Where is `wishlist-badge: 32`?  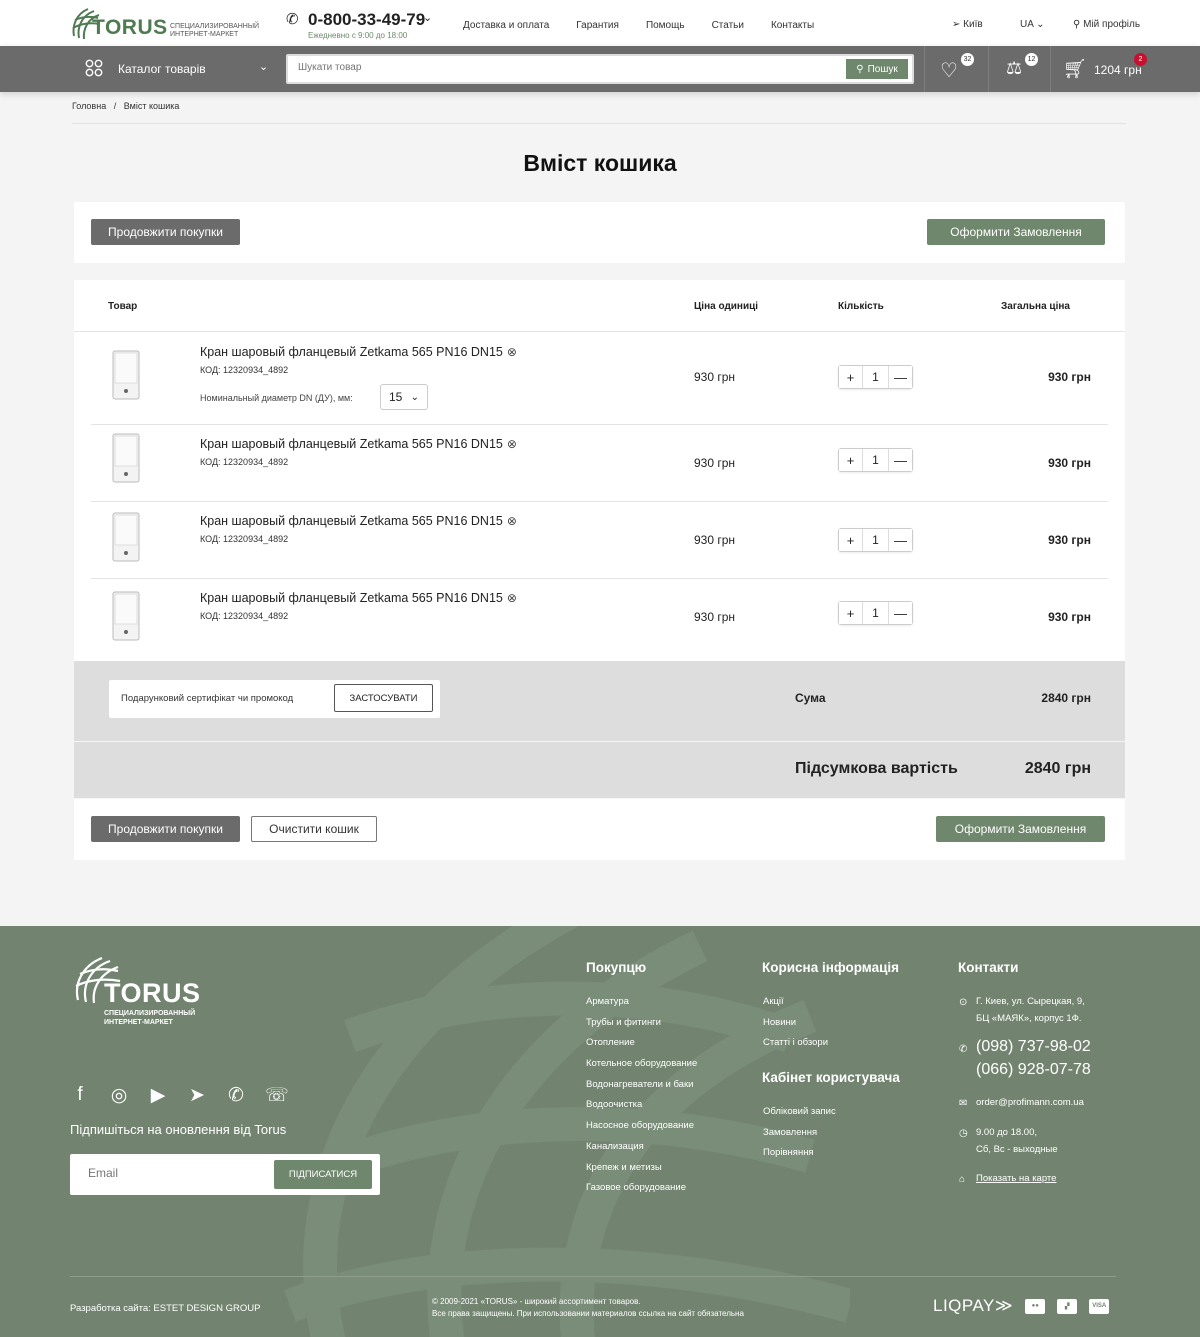
wishlist-badge: 32 is located at coordinates (967, 59).